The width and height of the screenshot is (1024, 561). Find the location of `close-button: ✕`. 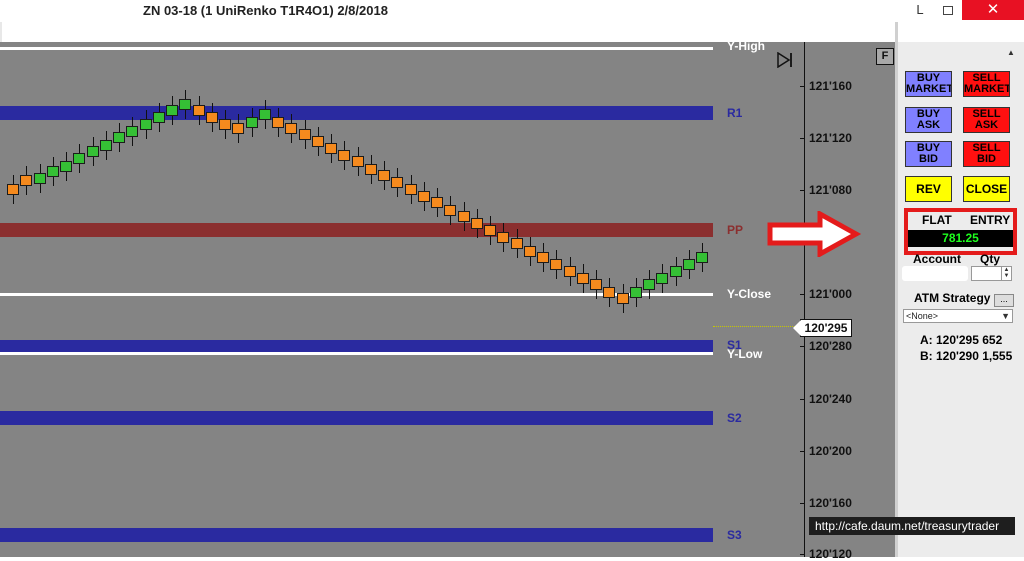

close-button: ✕ is located at coordinates (993, 10).